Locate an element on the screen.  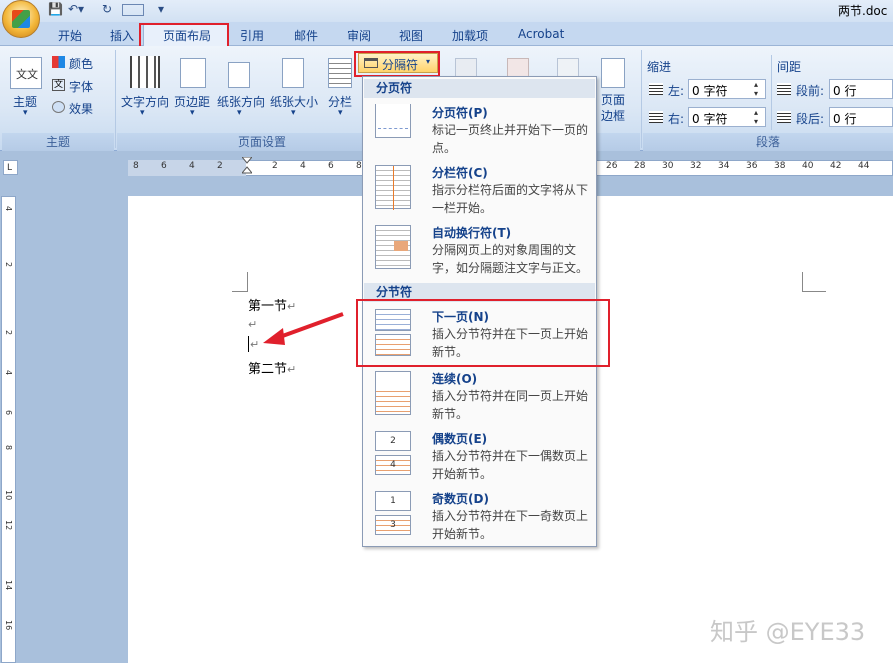
even-page-title: 偶数页(E) is located at coordinates (459, 438).